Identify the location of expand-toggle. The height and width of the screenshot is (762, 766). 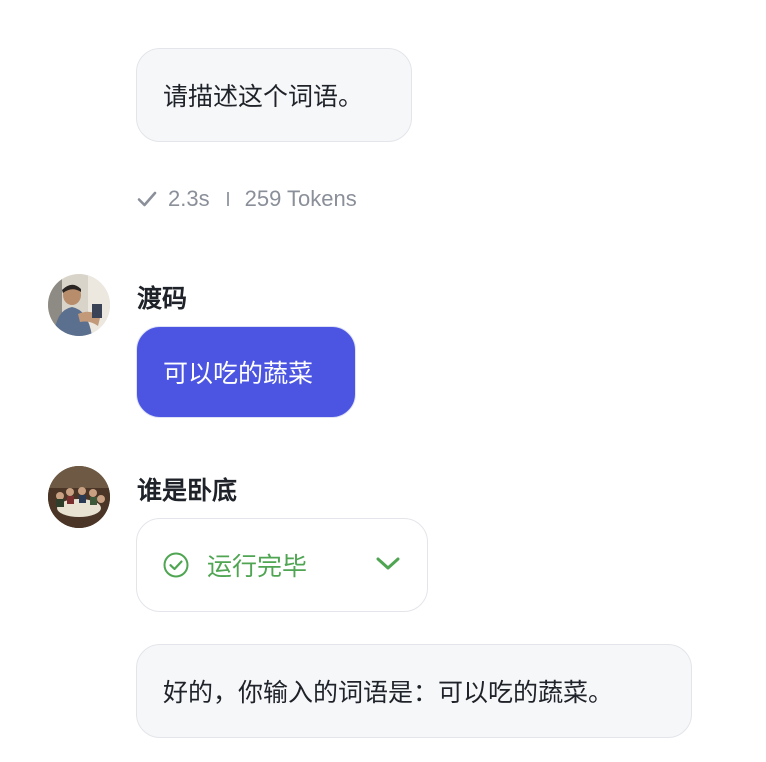
(388, 566).